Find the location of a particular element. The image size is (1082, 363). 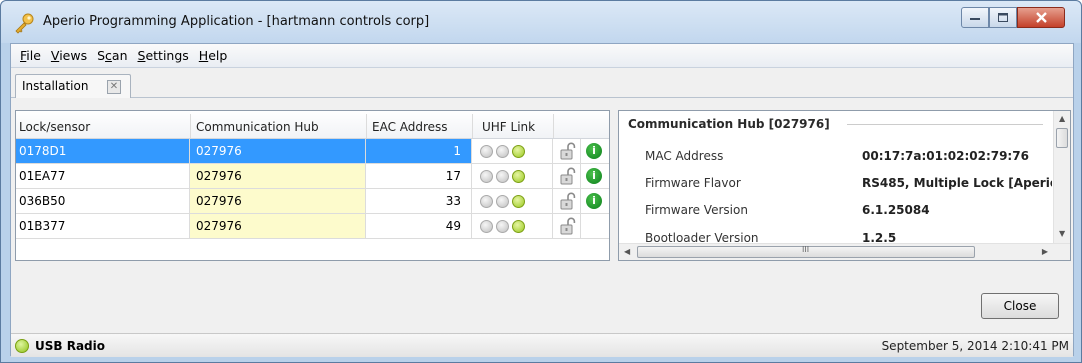

column-header-hub: Communication Hub is located at coordinates (257, 127).